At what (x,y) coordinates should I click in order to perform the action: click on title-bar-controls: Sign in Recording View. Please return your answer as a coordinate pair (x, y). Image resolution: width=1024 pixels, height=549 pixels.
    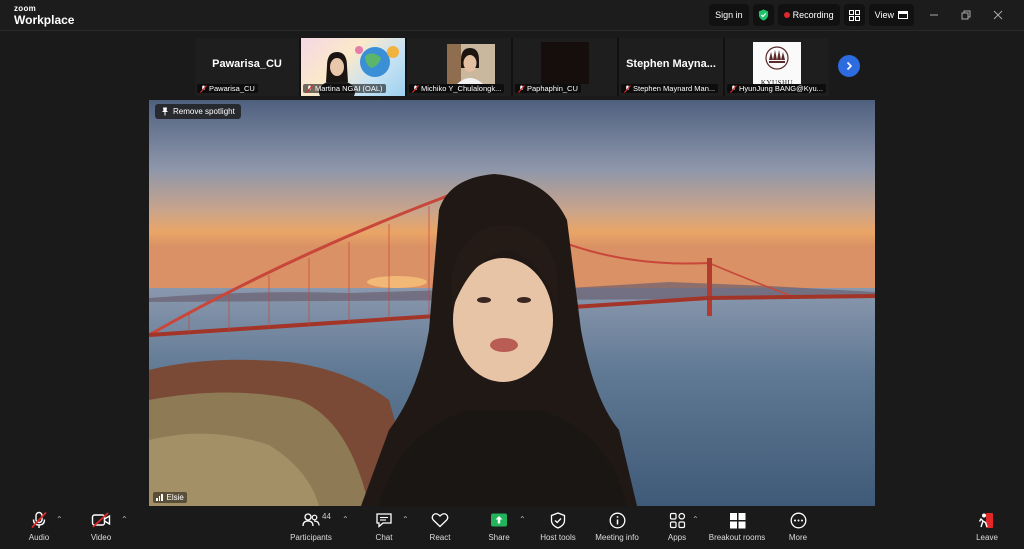
    Looking at the image, I should click on (861, 15).